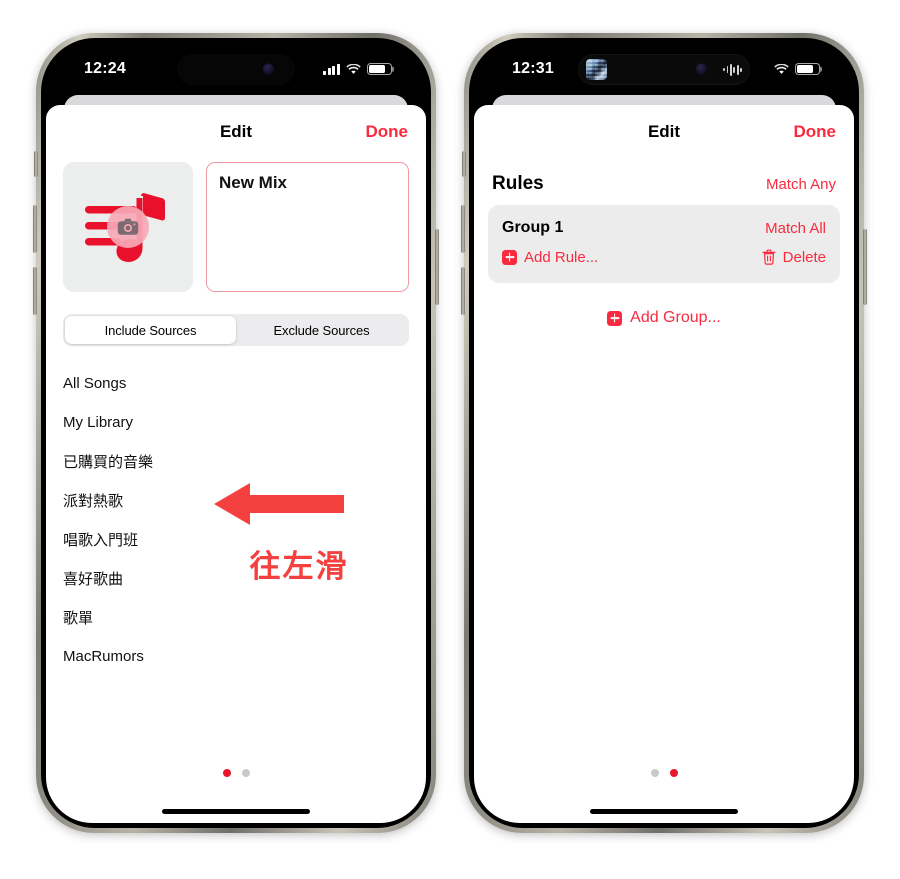  Describe the element at coordinates (331, 69) in the screenshot. I see `cellular-signal-icon` at that location.